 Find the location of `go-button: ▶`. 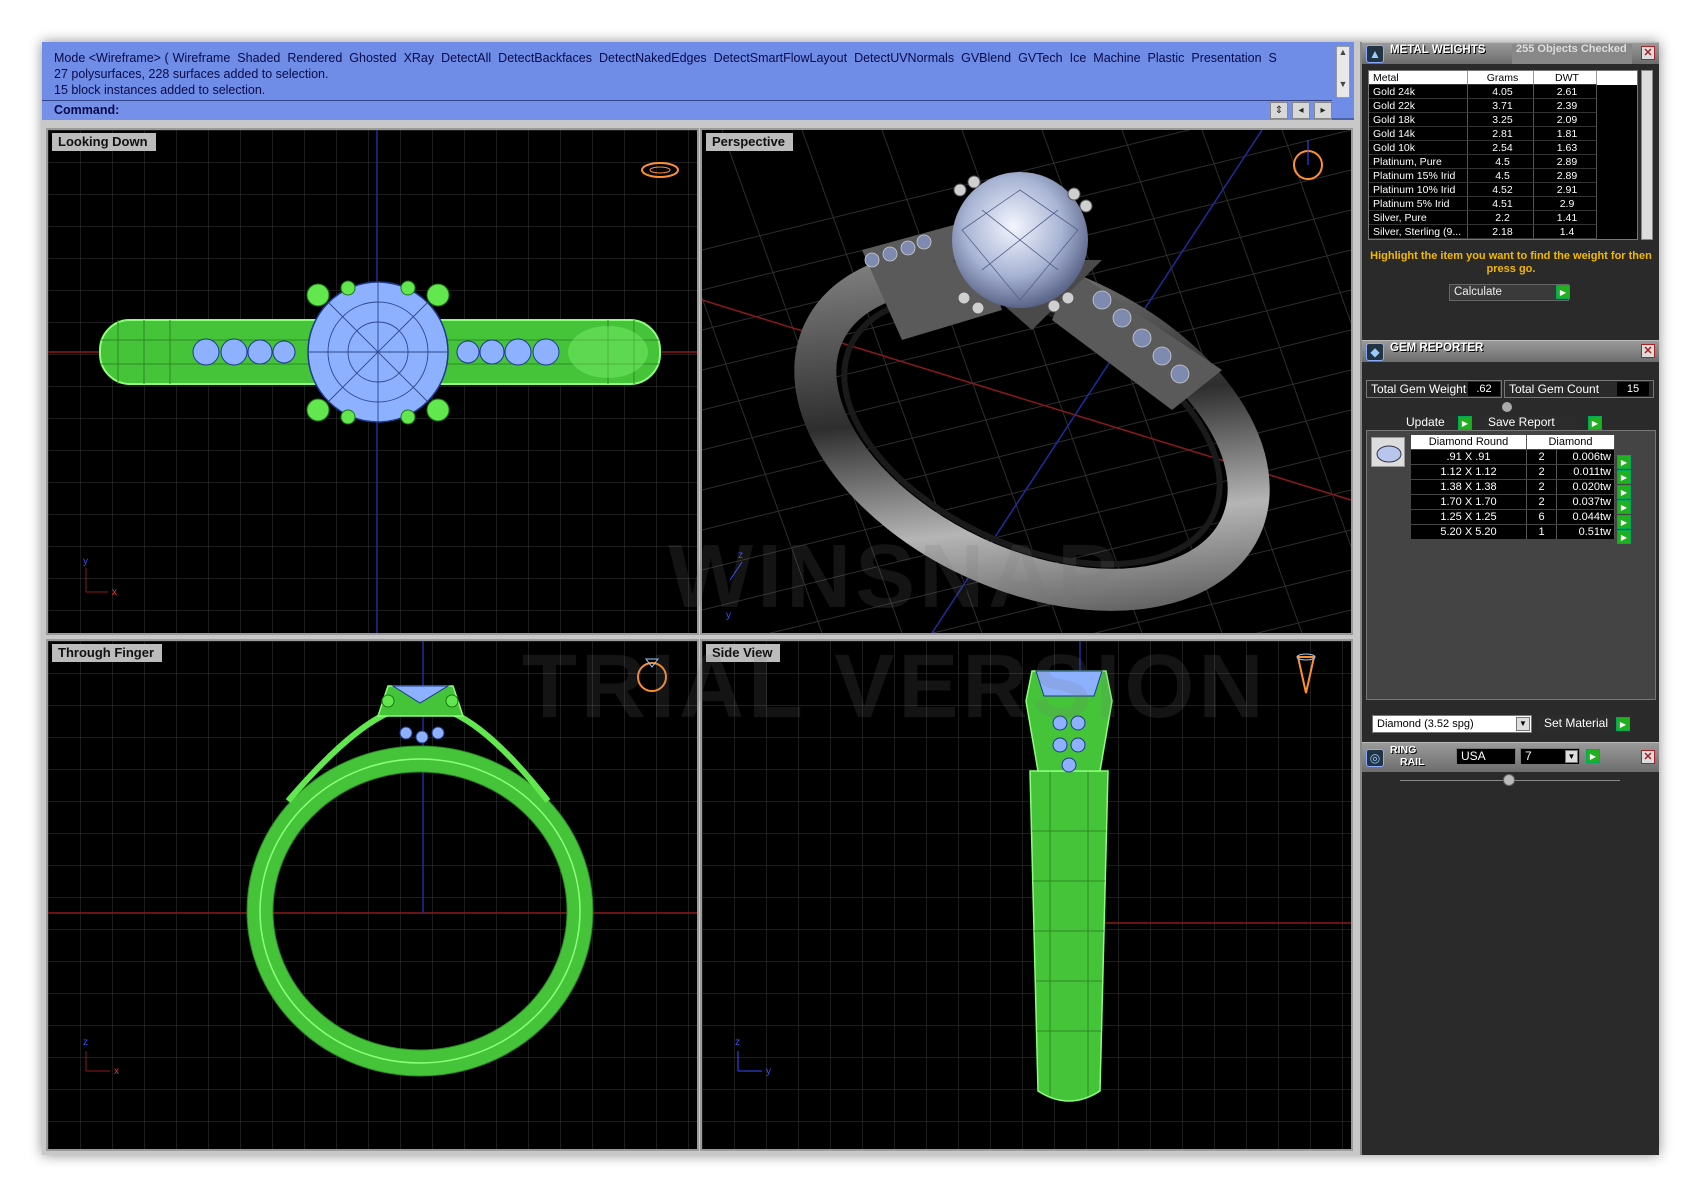

go-button: ▶ is located at coordinates (1563, 292).